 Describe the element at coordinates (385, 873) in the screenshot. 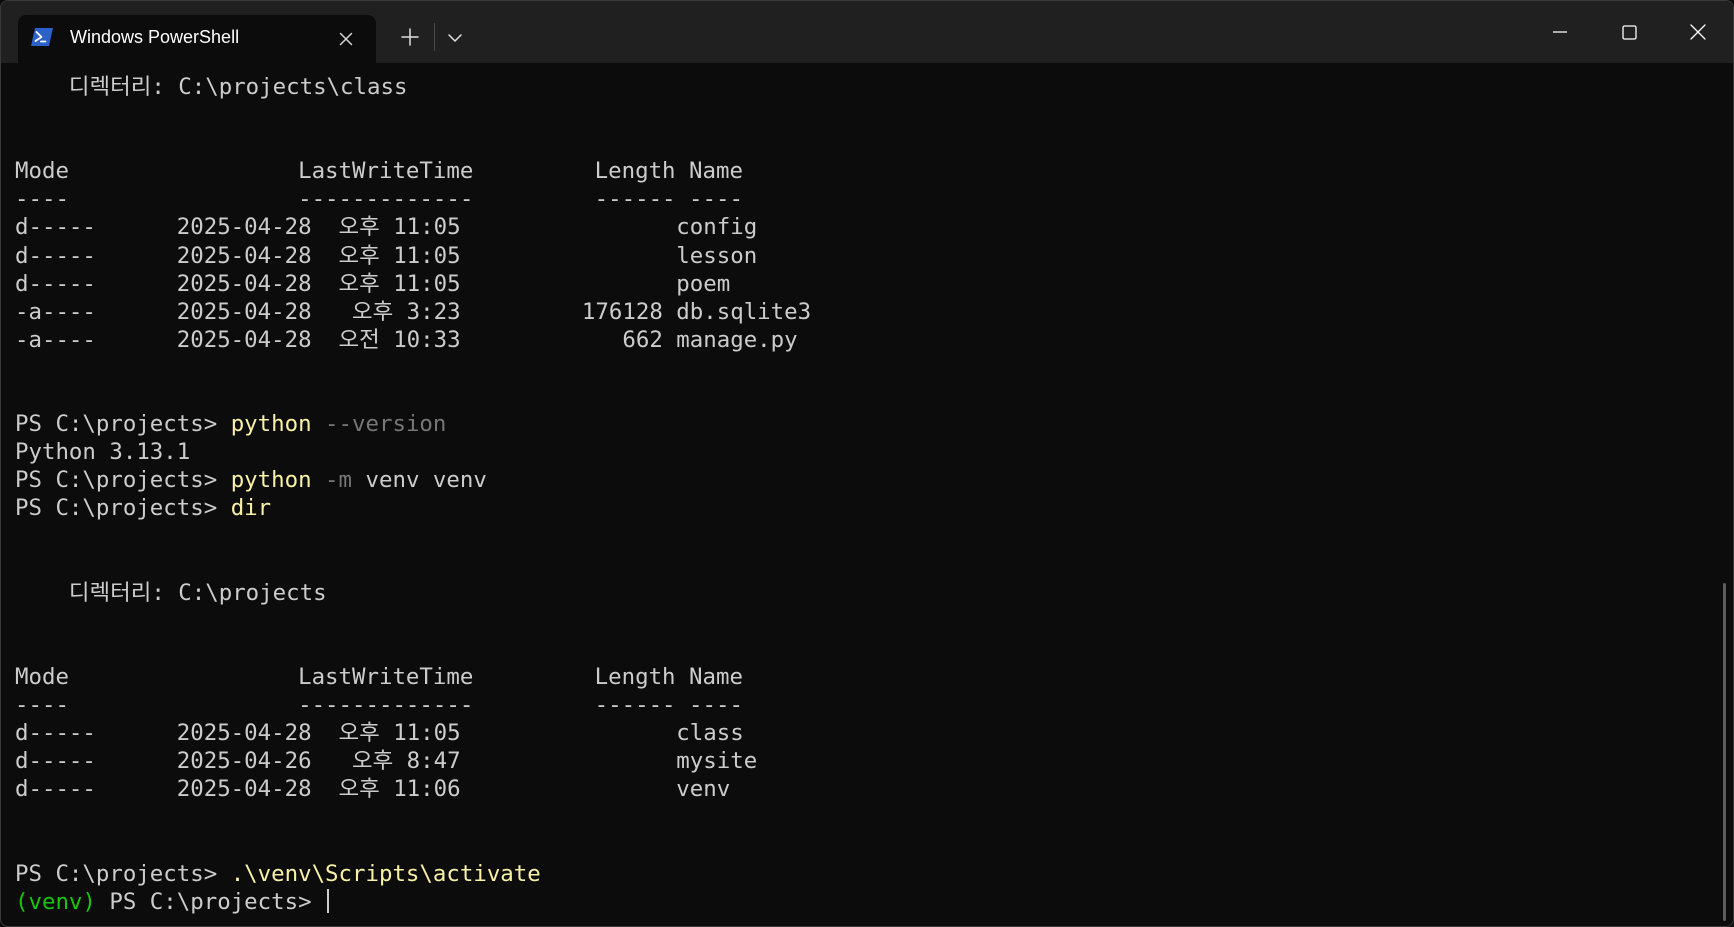

I see `command-name: .\venv\Scripts\activate` at that location.